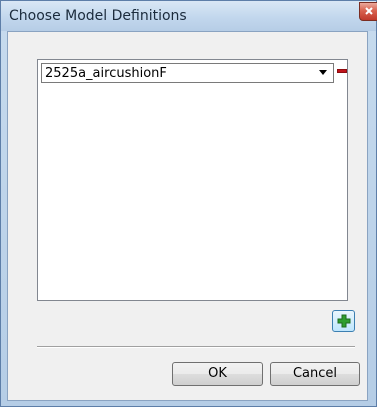 The width and height of the screenshot is (377, 407). I want to click on footer-divider, so click(196, 347).